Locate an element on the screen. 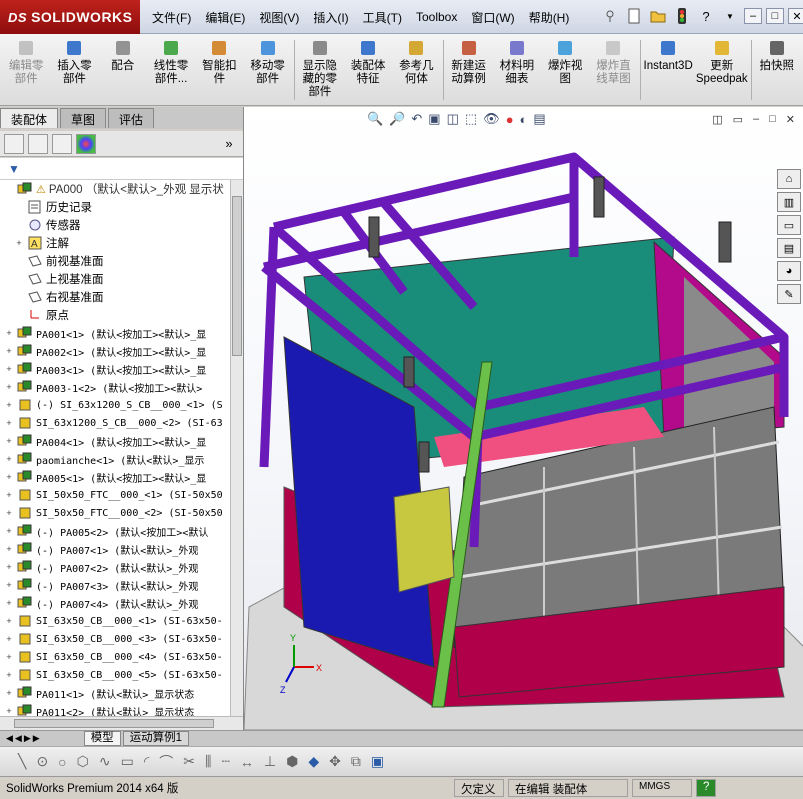 The image size is (803, 799). copy-entity-icon: ⧉ is located at coordinates (356, 761).